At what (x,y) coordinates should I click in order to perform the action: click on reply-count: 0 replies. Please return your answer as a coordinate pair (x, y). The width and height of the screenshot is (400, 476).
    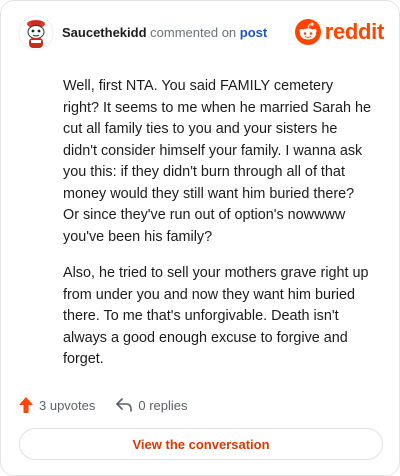
    Looking at the image, I should click on (163, 405).